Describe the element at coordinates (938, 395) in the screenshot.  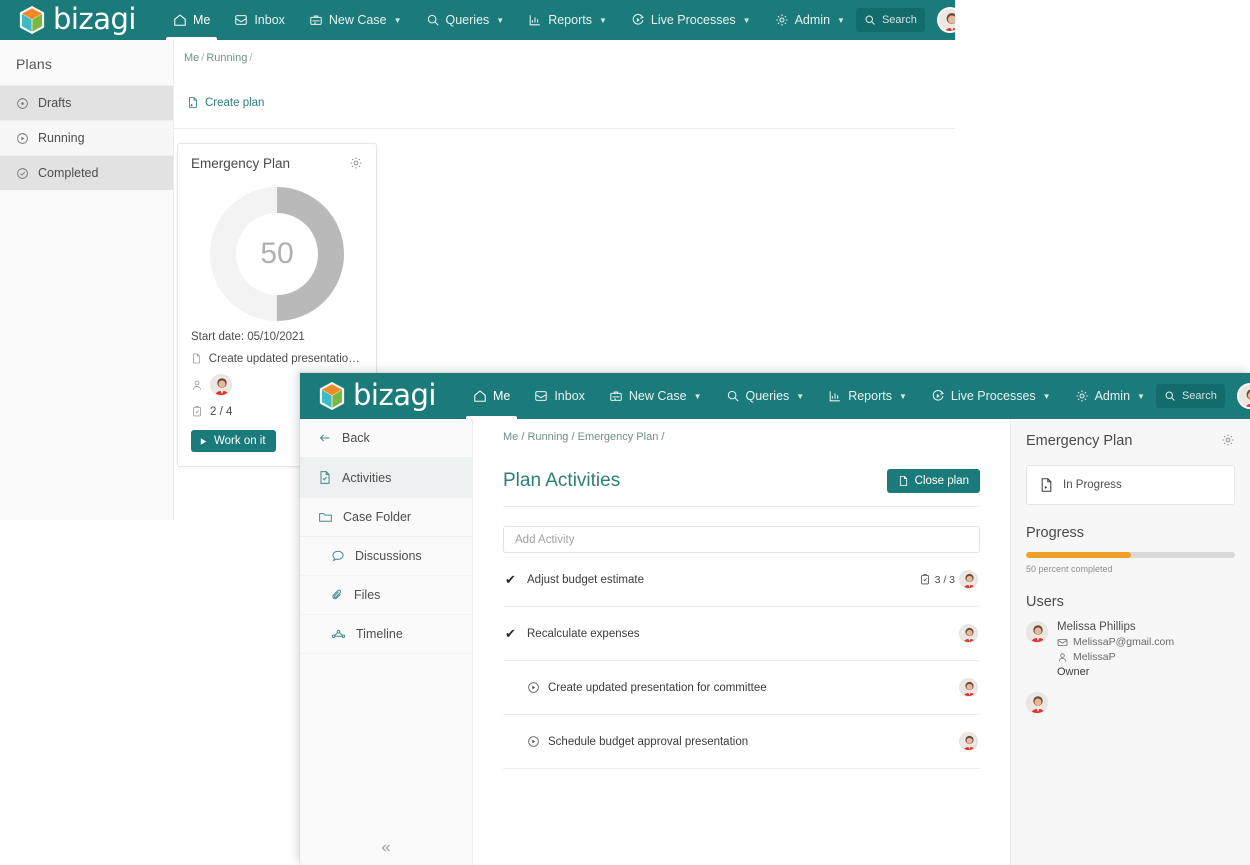
I see `live-processes-icon` at that location.